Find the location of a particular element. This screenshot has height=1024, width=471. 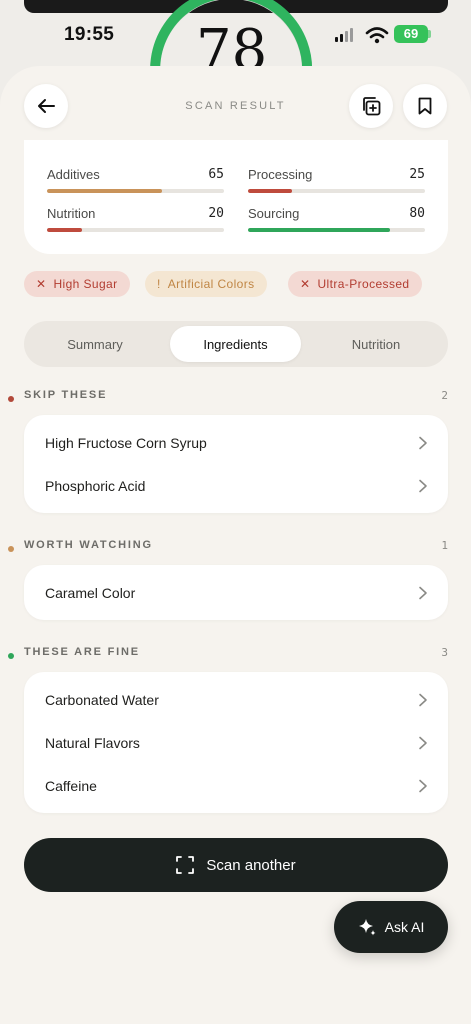

ingredient-name: Phosphoric Acid is located at coordinates (95, 485).